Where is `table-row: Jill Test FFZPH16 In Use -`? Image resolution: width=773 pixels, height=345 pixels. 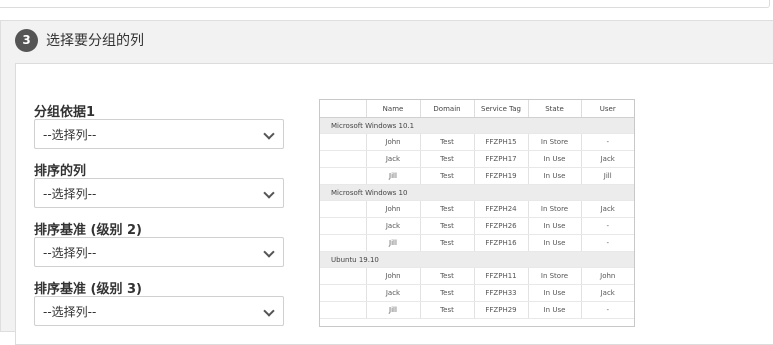 table-row: Jill Test FFZPH16 In Use - is located at coordinates (477, 243).